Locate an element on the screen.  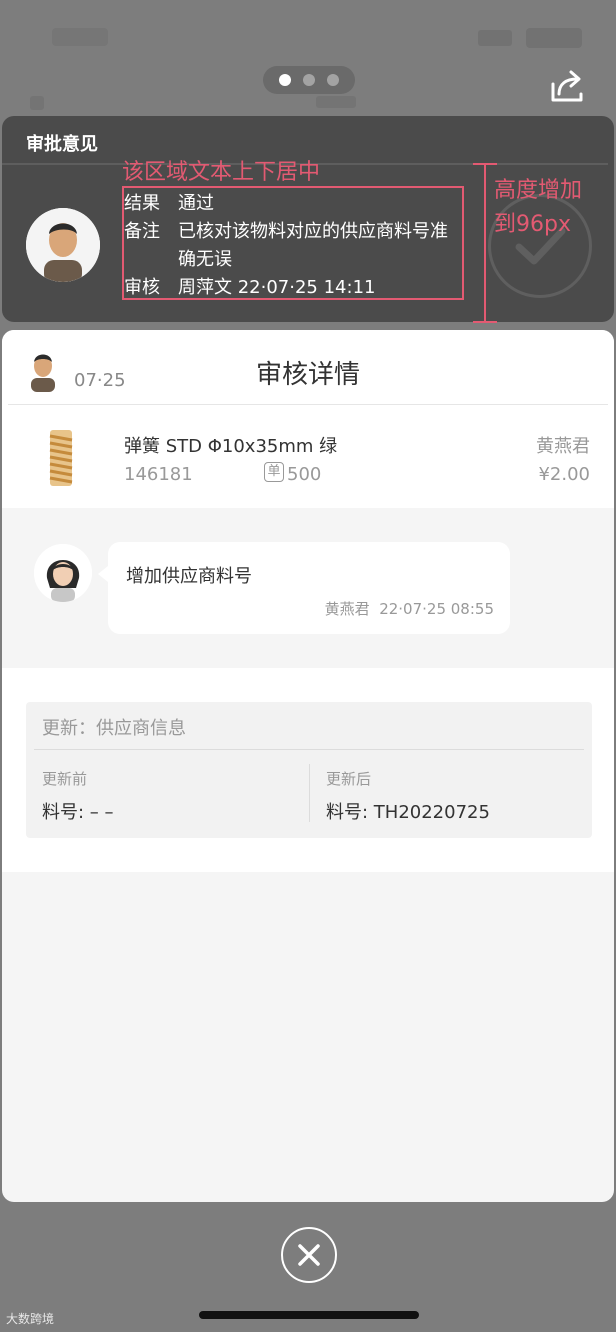
comment-author: 黄燕君 is located at coordinates (347, 609).